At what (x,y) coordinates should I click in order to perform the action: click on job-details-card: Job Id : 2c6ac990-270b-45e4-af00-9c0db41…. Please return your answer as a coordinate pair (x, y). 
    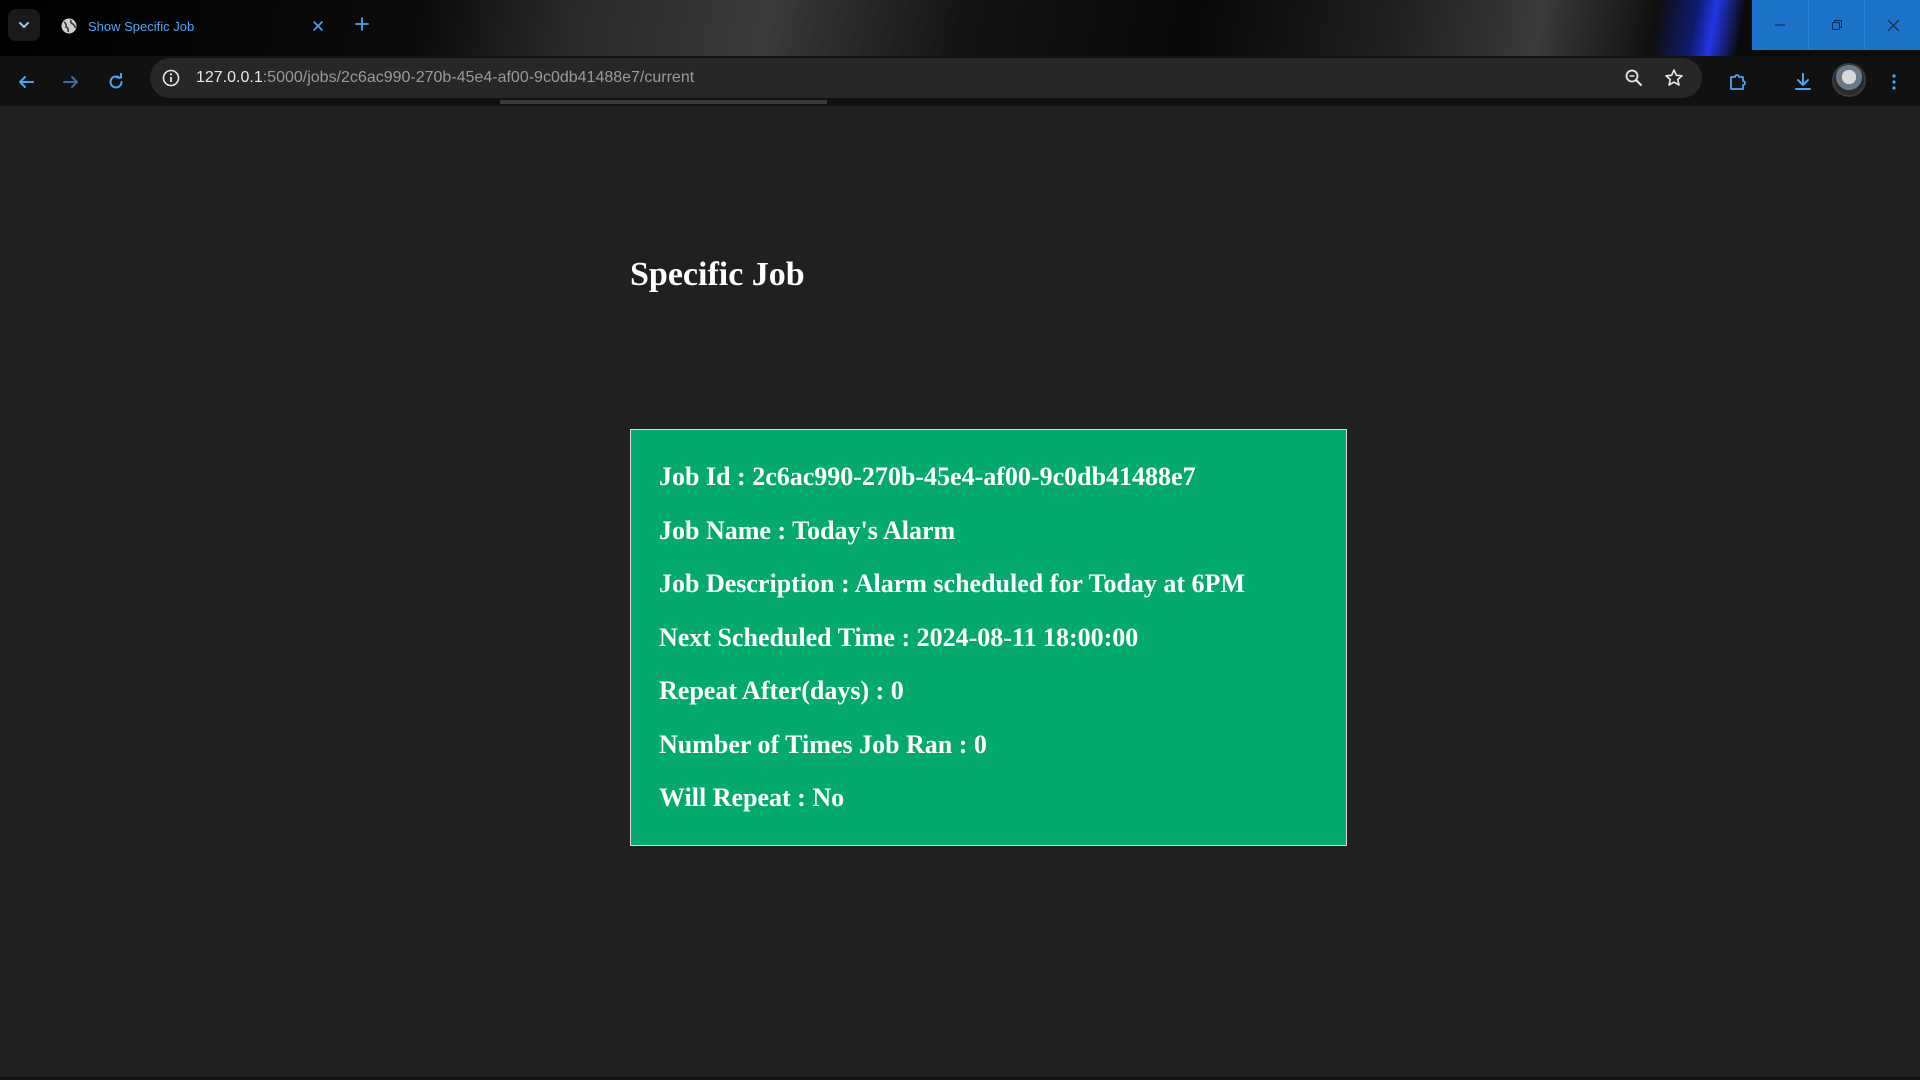
    Looking at the image, I should click on (988, 637).